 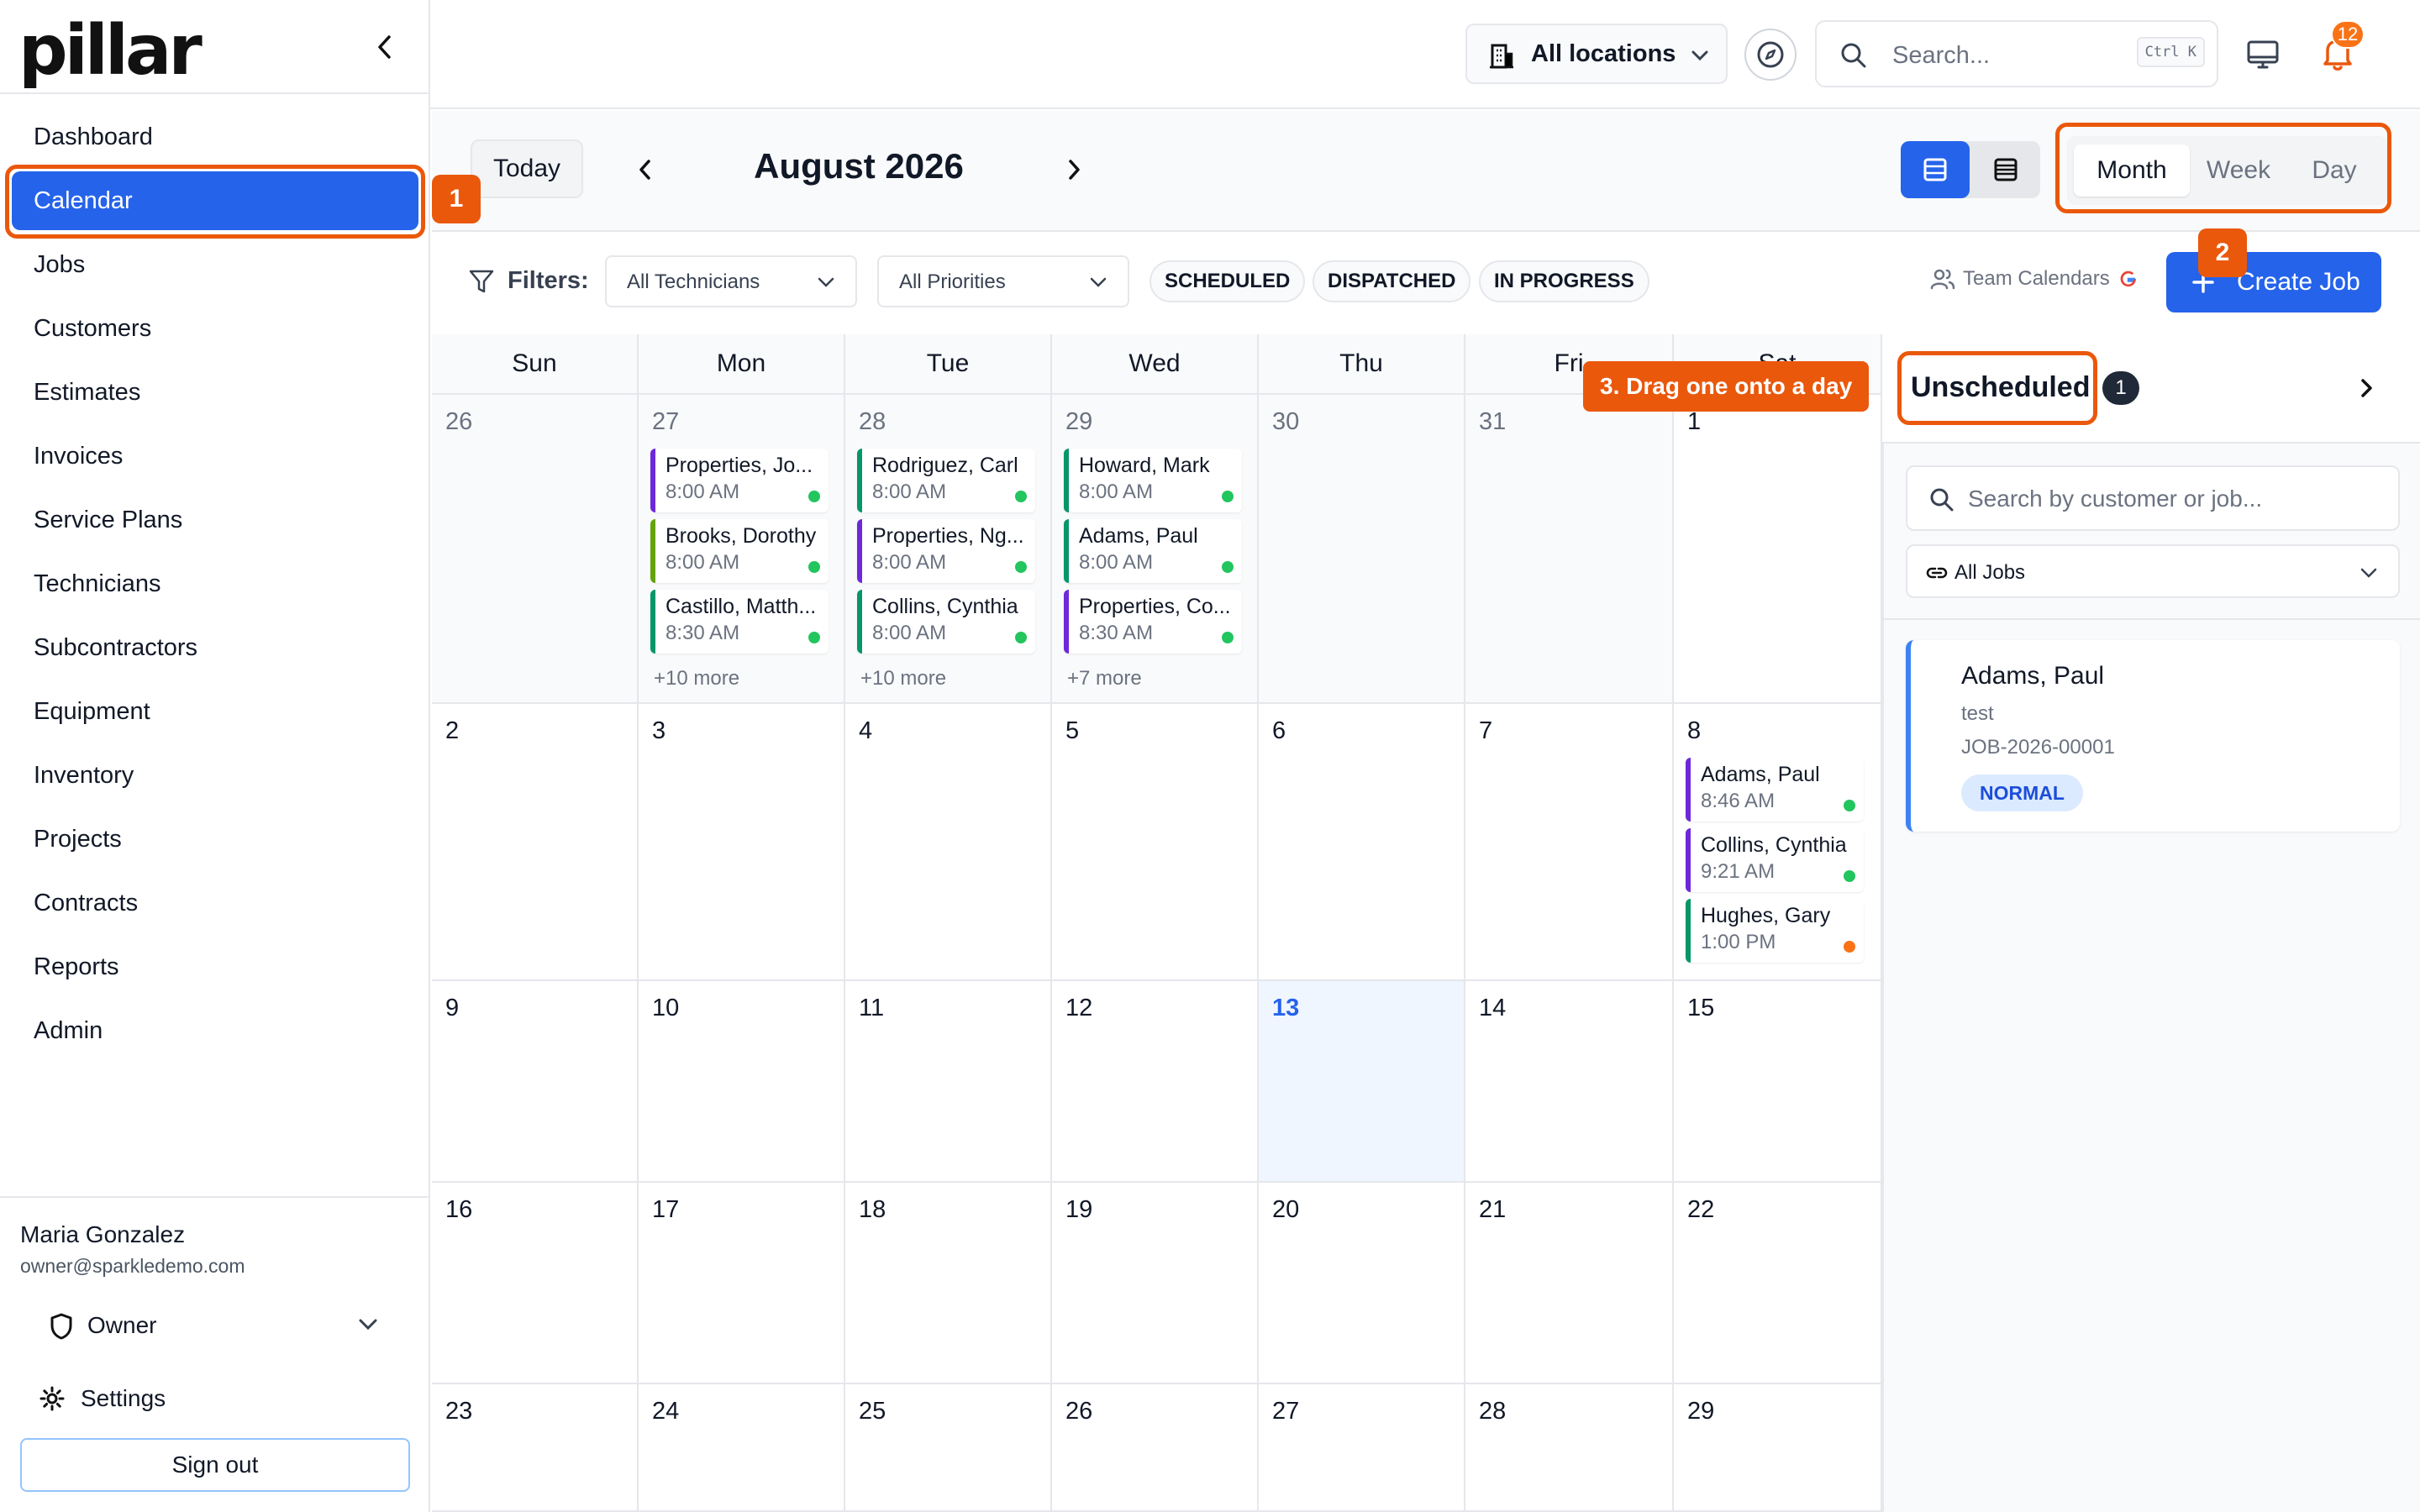 What do you see at coordinates (215, 711) in the screenshot?
I see `sidebar-item-equipment: Equipment` at bounding box center [215, 711].